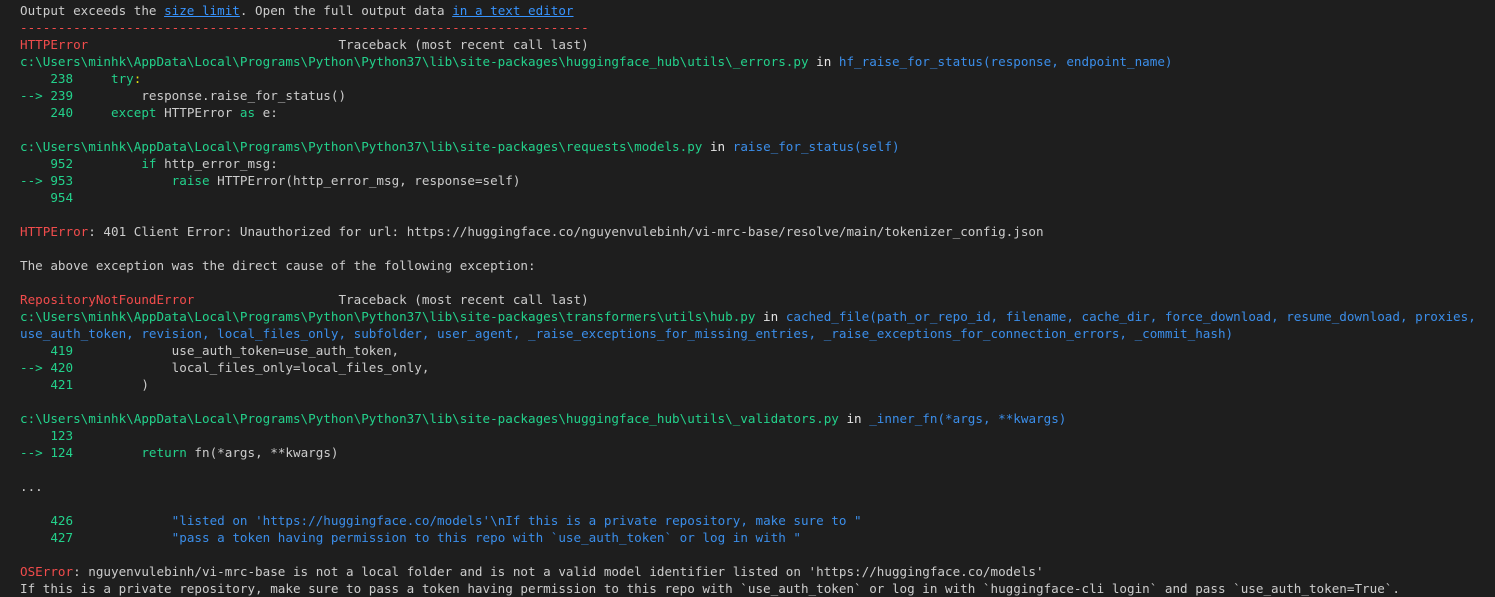 The width and height of the screenshot is (1495, 597). Describe the element at coordinates (62, 384) in the screenshot. I see `line-number: 421` at that location.